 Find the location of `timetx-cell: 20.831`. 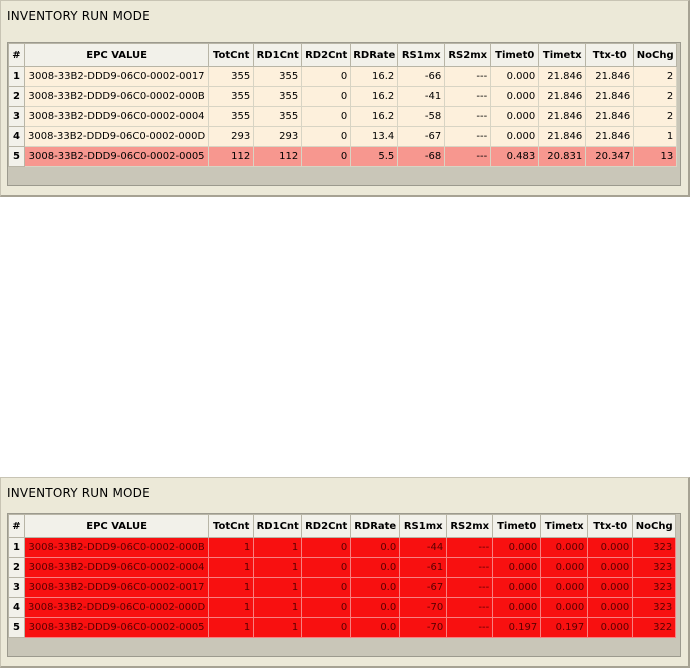

timetx-cell: 20.831 is located at coordinates (562, 156).